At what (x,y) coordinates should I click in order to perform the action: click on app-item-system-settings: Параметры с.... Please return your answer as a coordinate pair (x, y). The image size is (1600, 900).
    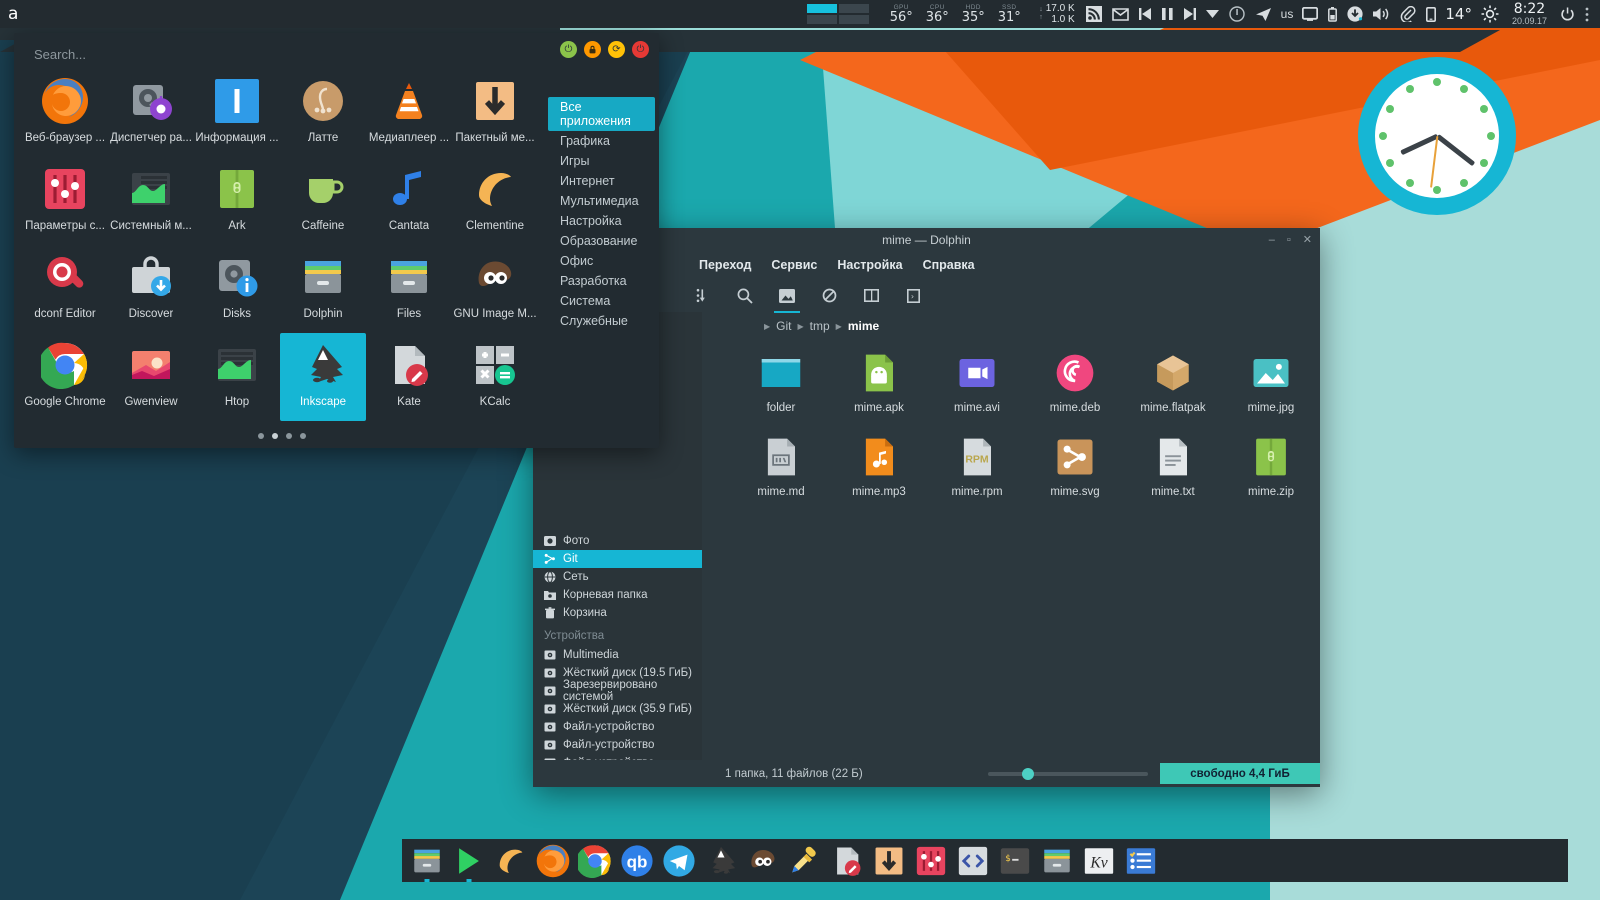
    Looking at the image, I should click on (65, 201).